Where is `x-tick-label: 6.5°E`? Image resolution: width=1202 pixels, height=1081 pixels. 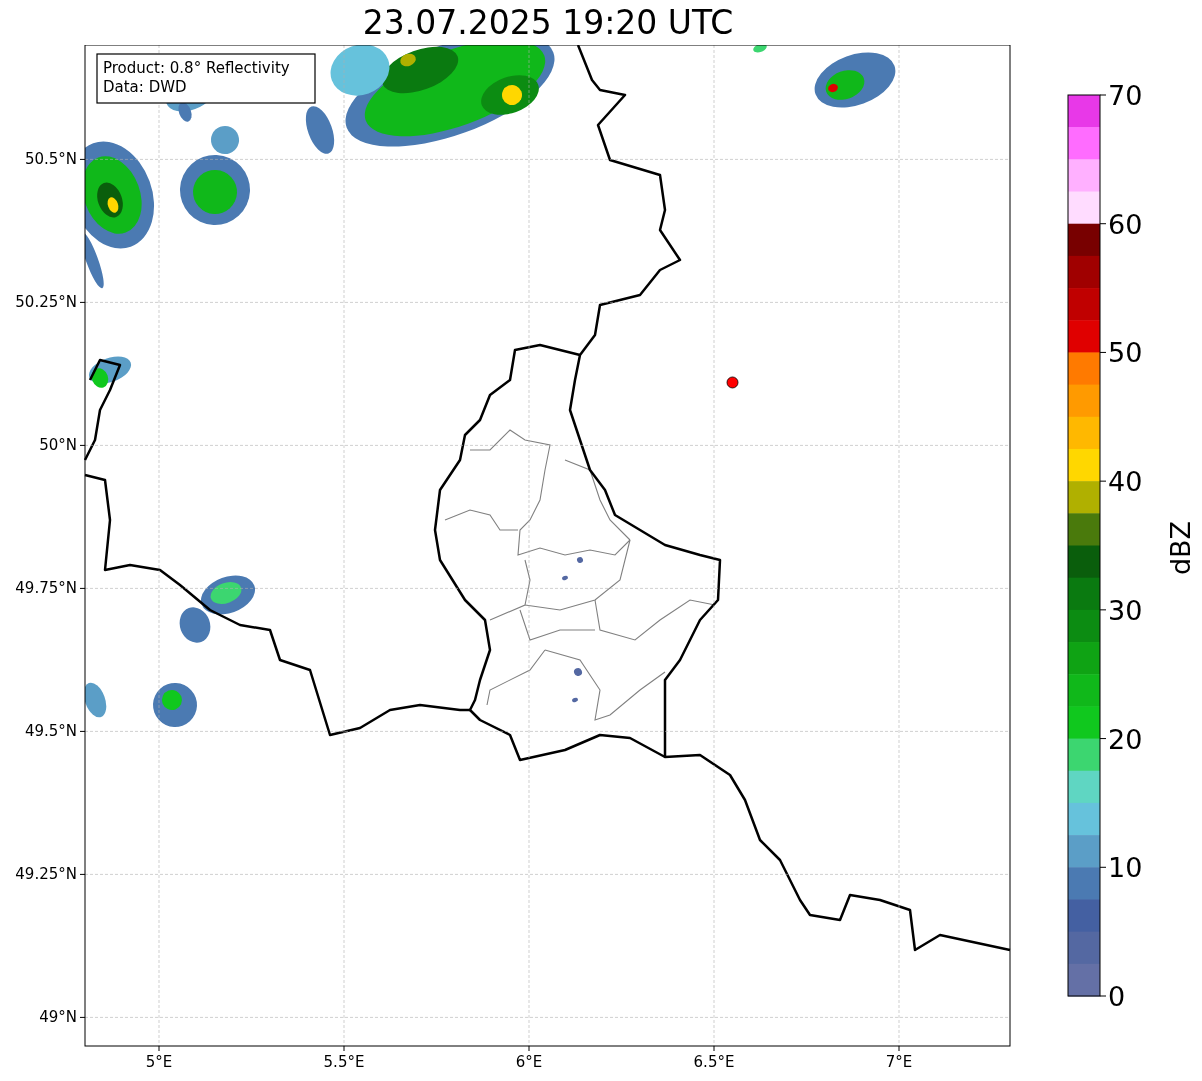
x-tick-label: 6.5°E is located at coordinates (714, 1062).